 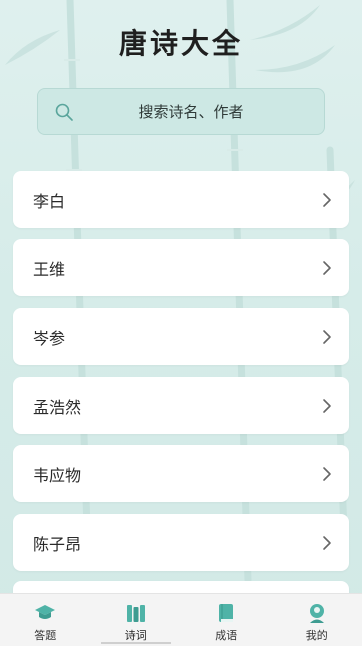 I want to click on tab-profile: 我的, so click(x=317, y=620).